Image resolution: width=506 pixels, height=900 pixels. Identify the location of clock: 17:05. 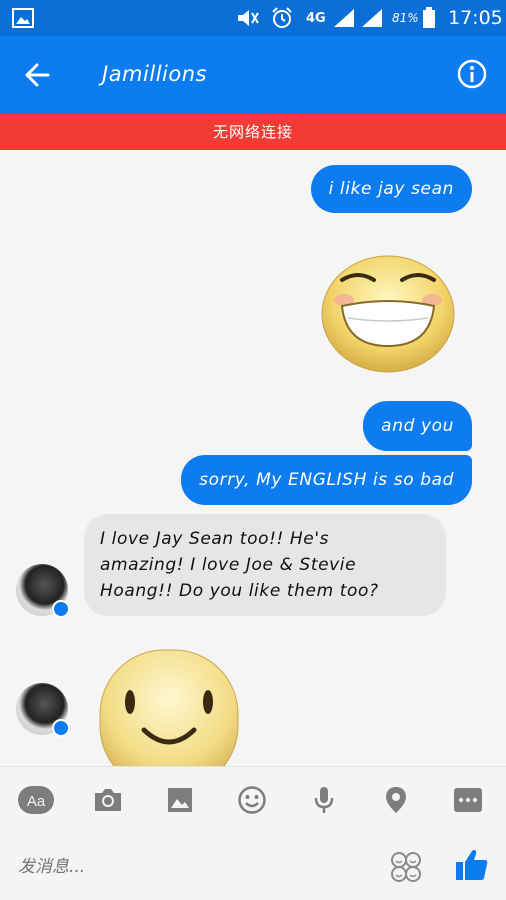
(475, 18).